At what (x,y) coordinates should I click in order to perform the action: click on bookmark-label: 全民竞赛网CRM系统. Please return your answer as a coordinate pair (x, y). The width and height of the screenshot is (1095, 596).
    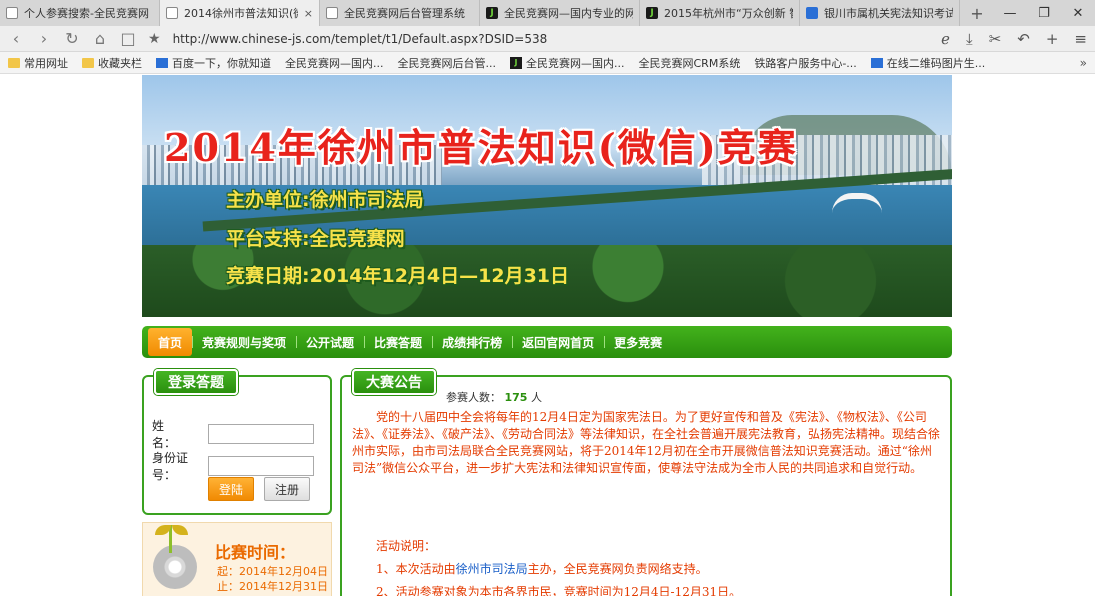
    Looking at the image, I should click on (689, 63).